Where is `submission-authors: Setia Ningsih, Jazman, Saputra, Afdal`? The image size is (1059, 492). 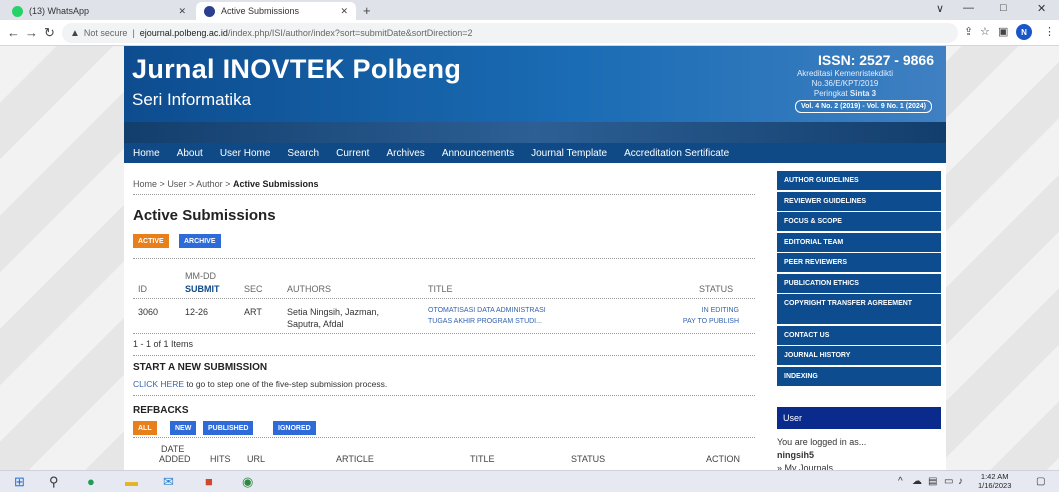
submission-authors: Setia Ningsih, Jazman, Saputra, Afdal is located at coordinates (333, 318).